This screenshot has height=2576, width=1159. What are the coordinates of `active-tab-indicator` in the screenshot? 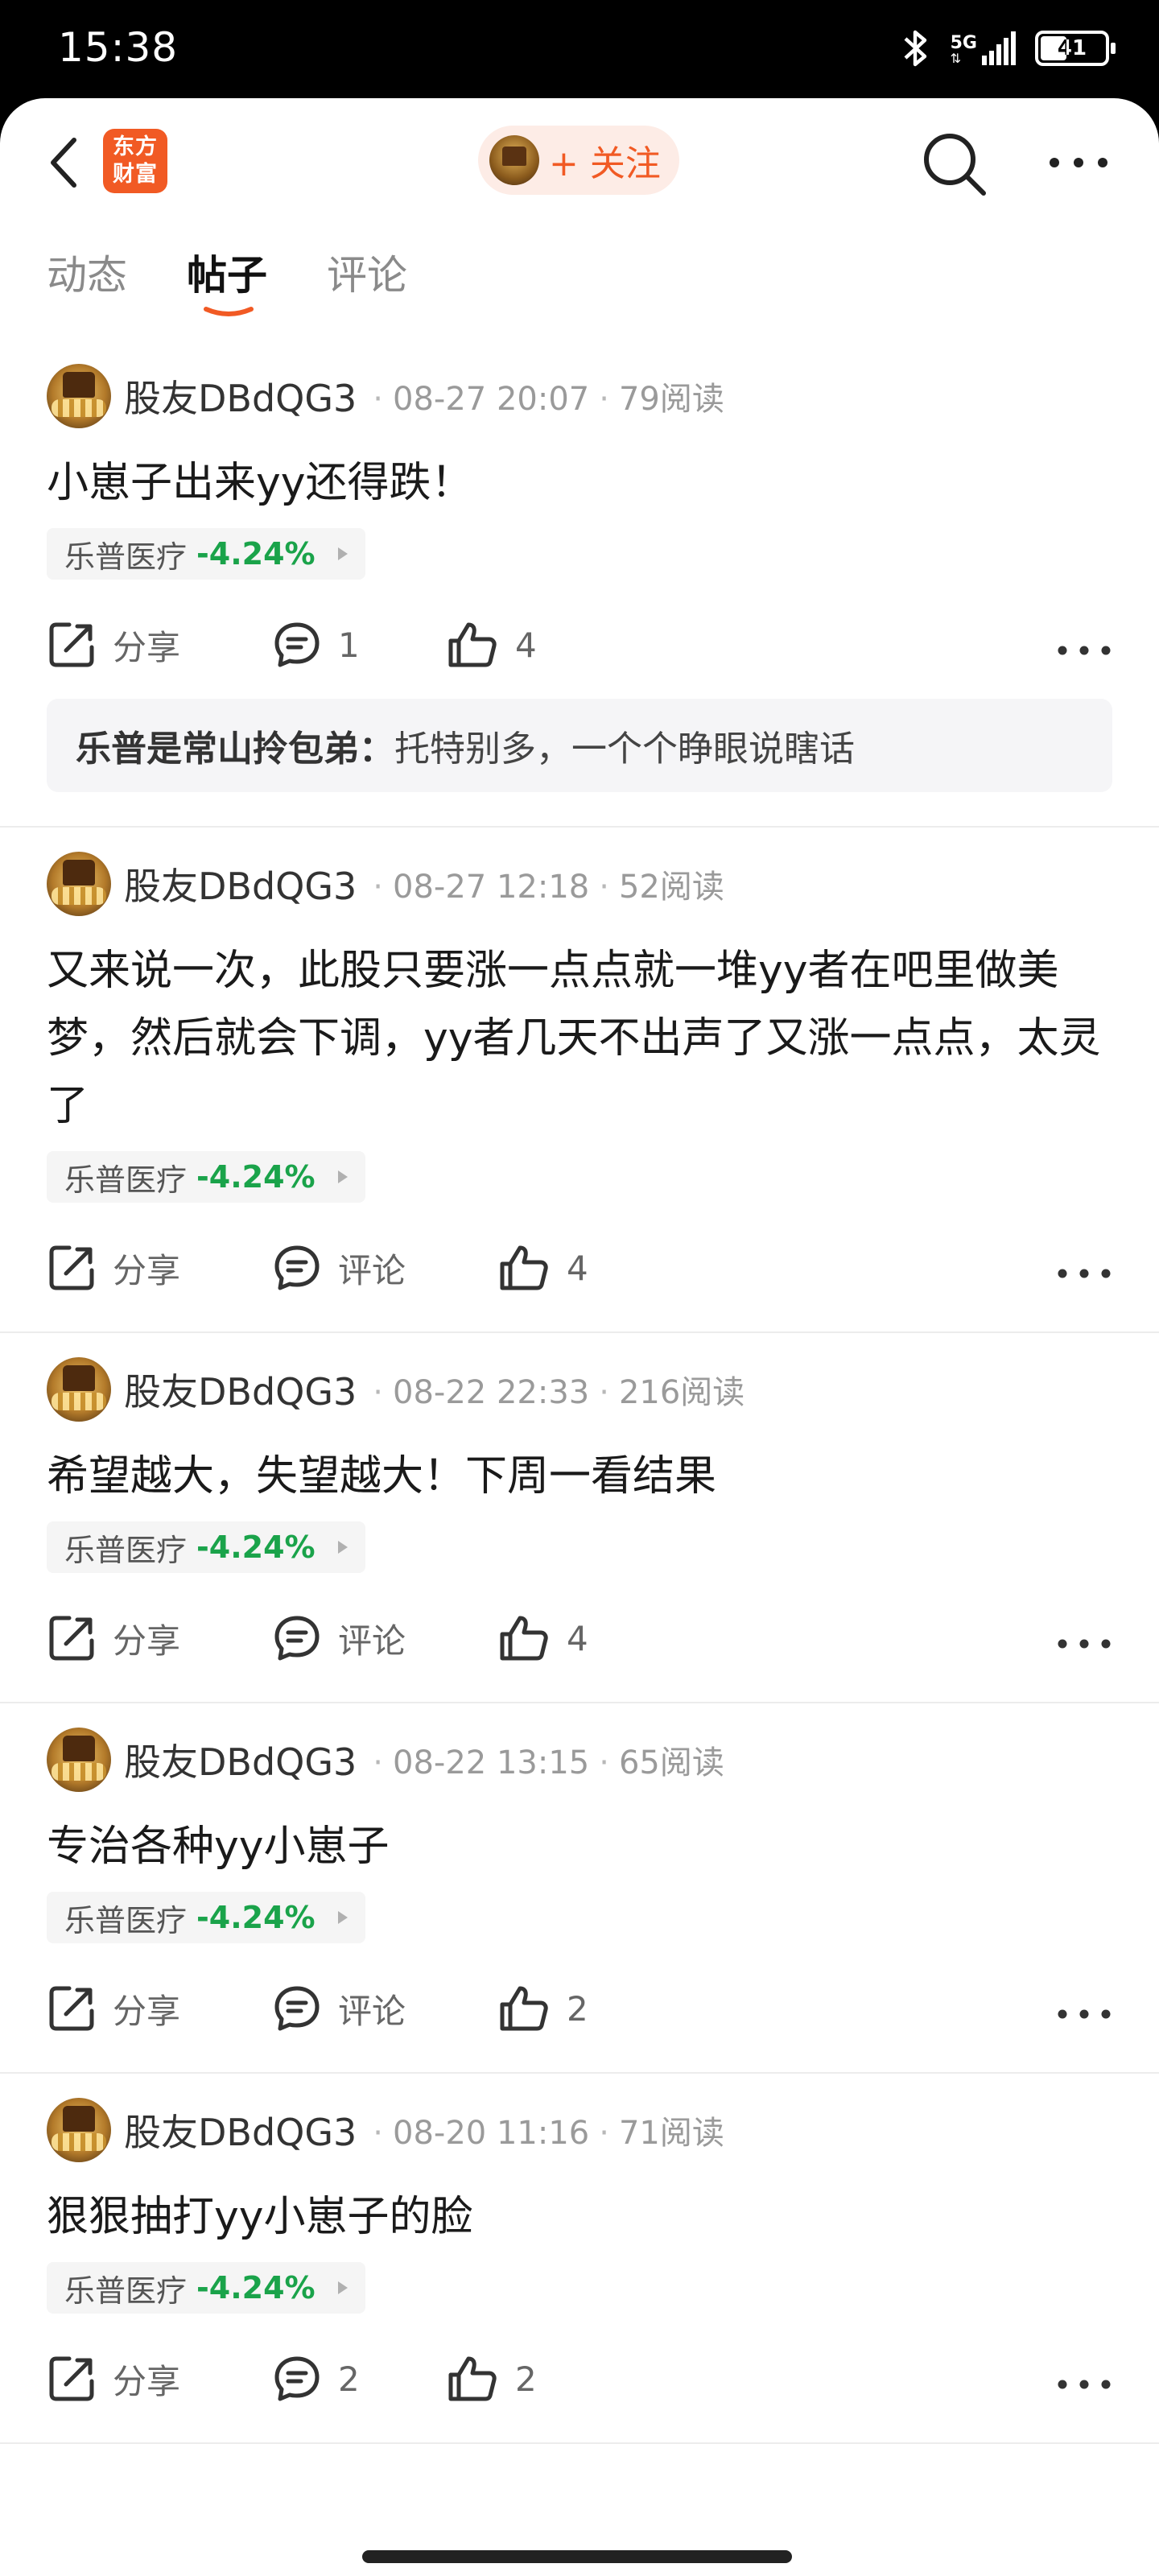 It's located at (229, 311).